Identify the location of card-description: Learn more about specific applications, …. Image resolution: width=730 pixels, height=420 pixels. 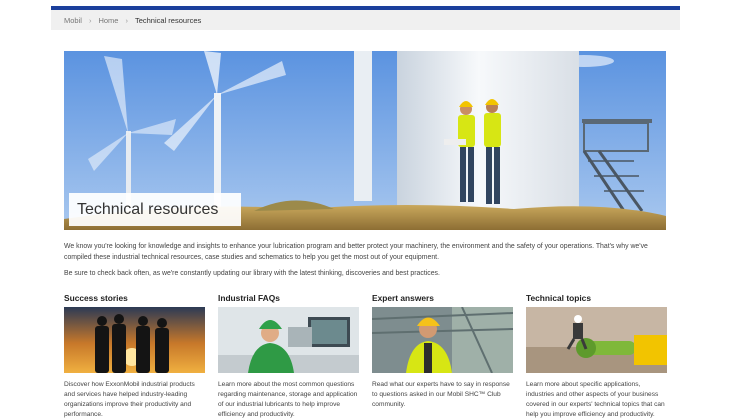
(595, 399).